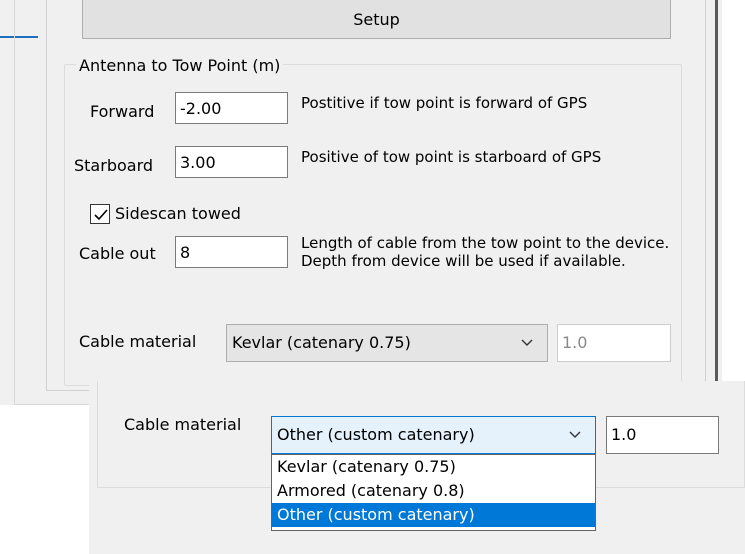 The image size is (745, 554). What do you see at coordinates (231, 252) in the screenshot?
I see `cable-out-input: 8` at bounding box center [231, 252].